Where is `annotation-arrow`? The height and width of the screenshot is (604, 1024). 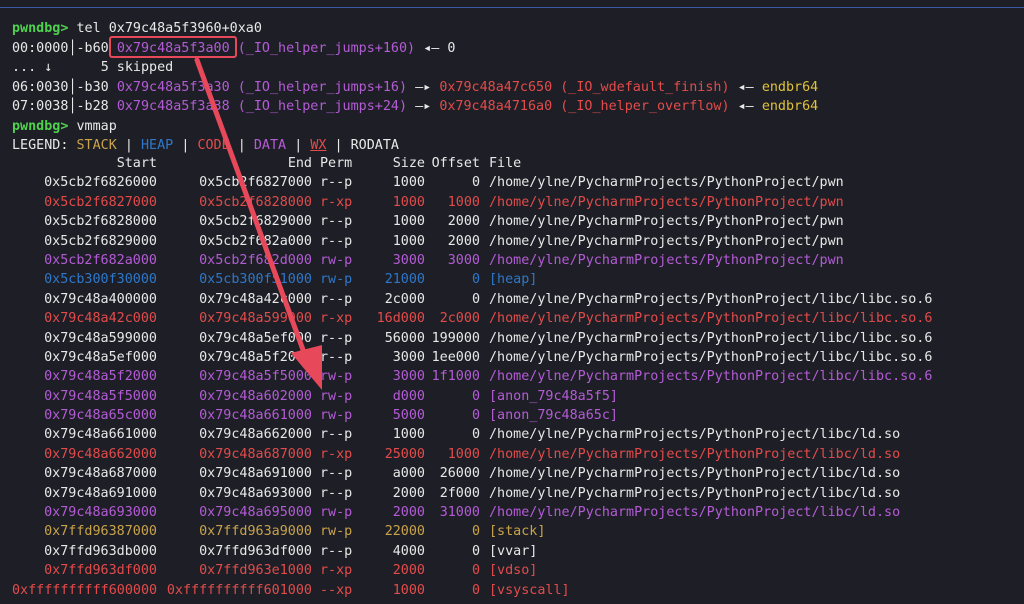
annotation-arrow is located at coordinates (258, 223).